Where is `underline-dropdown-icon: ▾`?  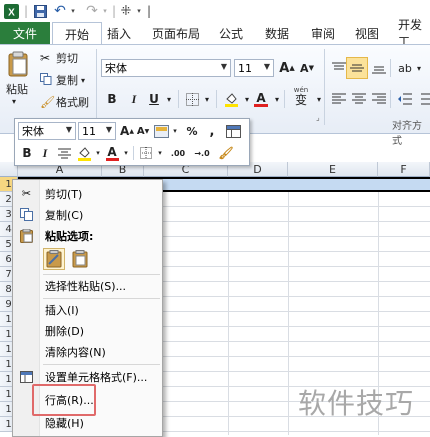 underline-dropdown-icon: ▾ is located at coordinates (169, 99).